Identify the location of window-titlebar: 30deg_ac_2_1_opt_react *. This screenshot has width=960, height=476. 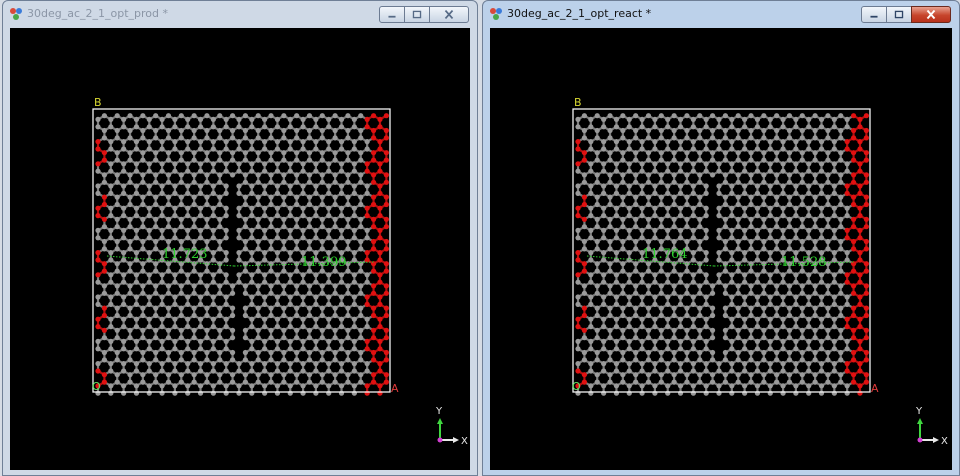
(721, 14).